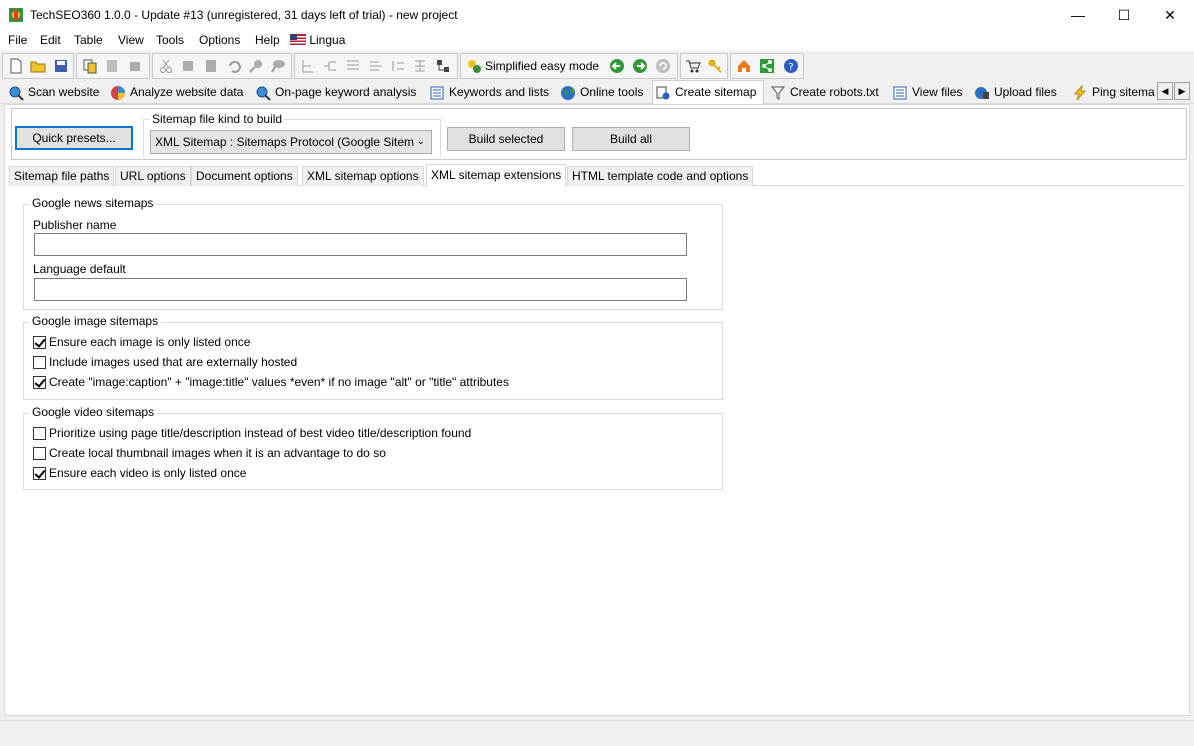 The image size is (1194, 746). Describe the element at coordinates (1165, 91) in the screenshot. I see `tabs-scroll-left-button: ◀` at that location.